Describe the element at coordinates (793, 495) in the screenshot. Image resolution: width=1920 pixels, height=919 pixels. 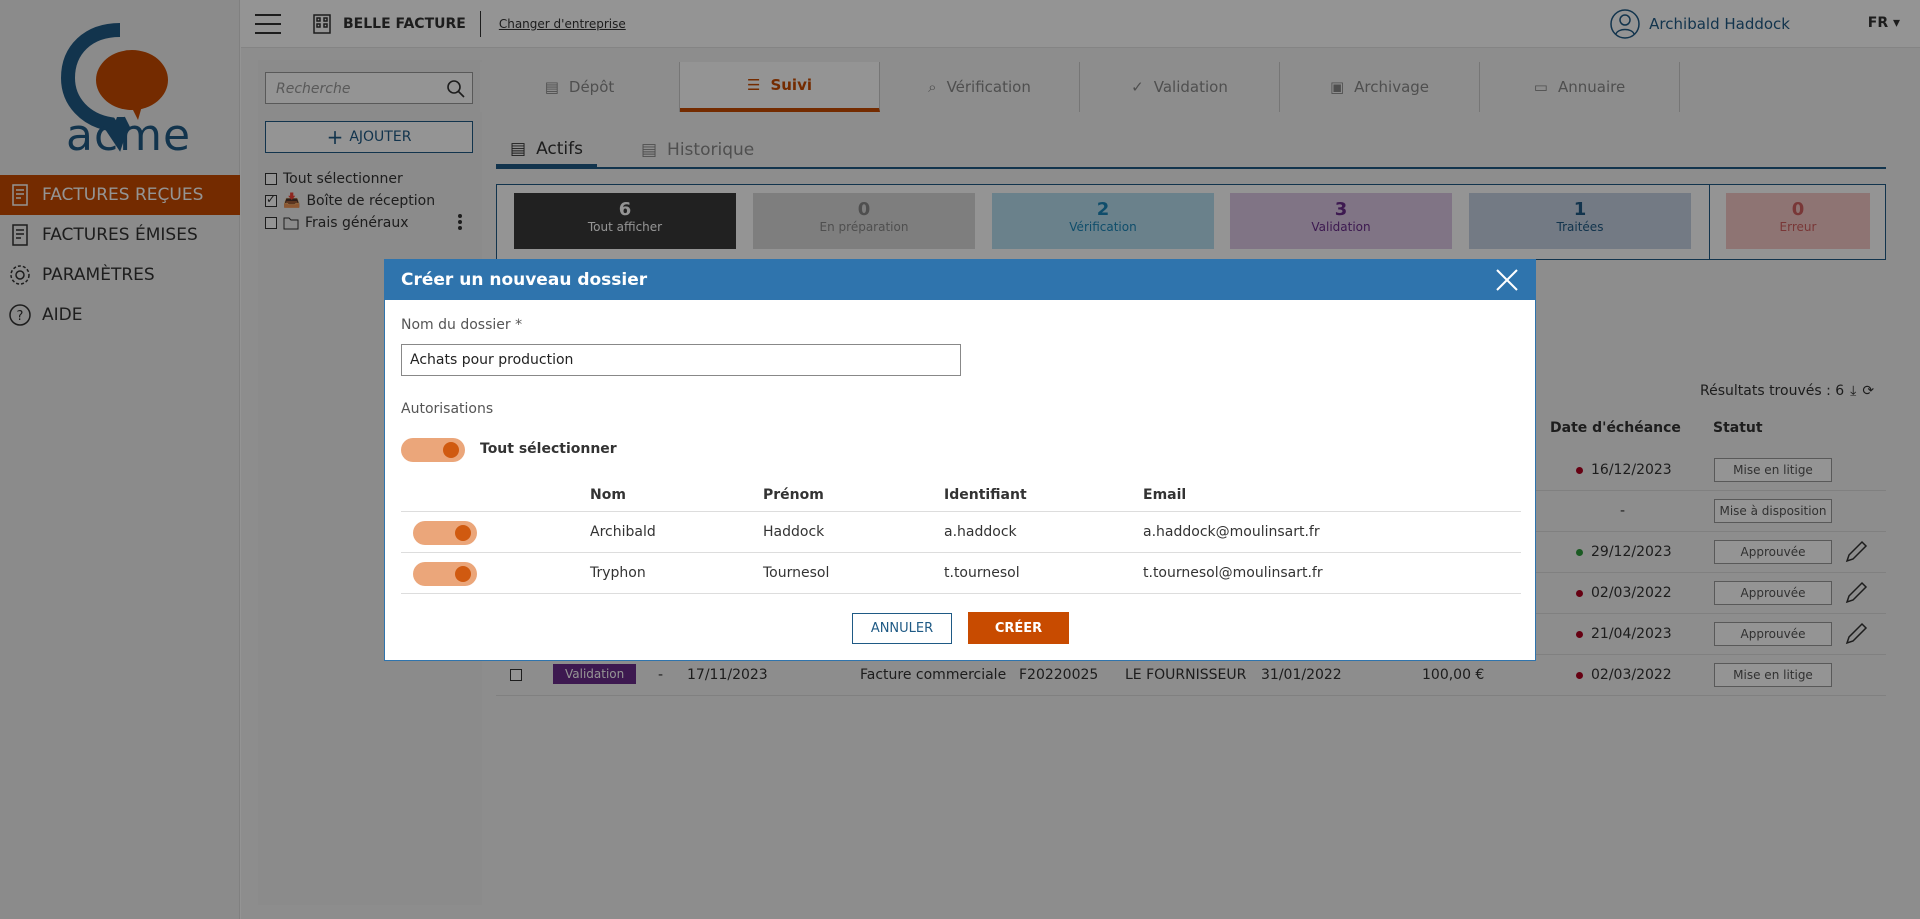
I see `column-header-prenom: Prénom` at that location.